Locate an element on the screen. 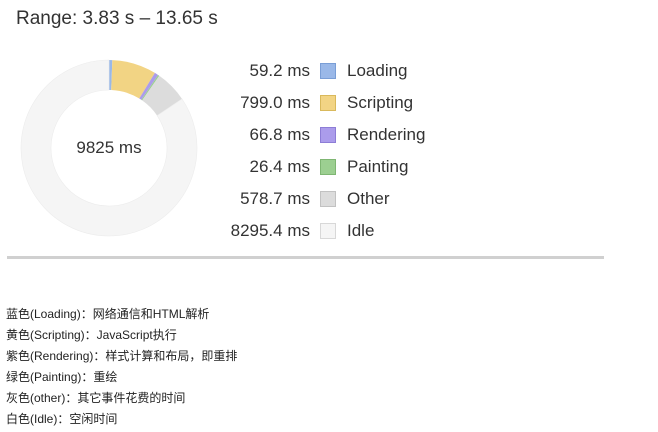 Image resolution: width=658 pixels, height=432 pixels. note-scripting: 黄色(Scripting)：JavaScript执行 is located at coordinates (91, 335).